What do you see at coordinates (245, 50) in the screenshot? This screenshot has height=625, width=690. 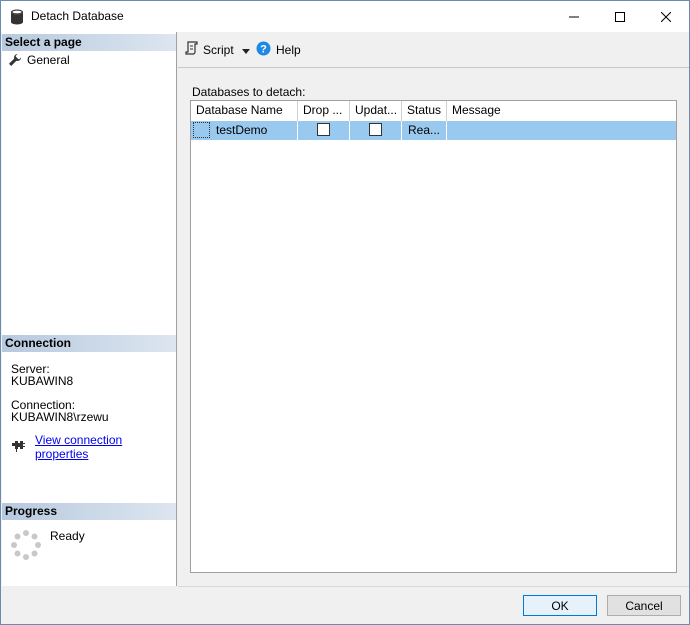 I see `chevron-down-icon` at bounding box center [245, 50].